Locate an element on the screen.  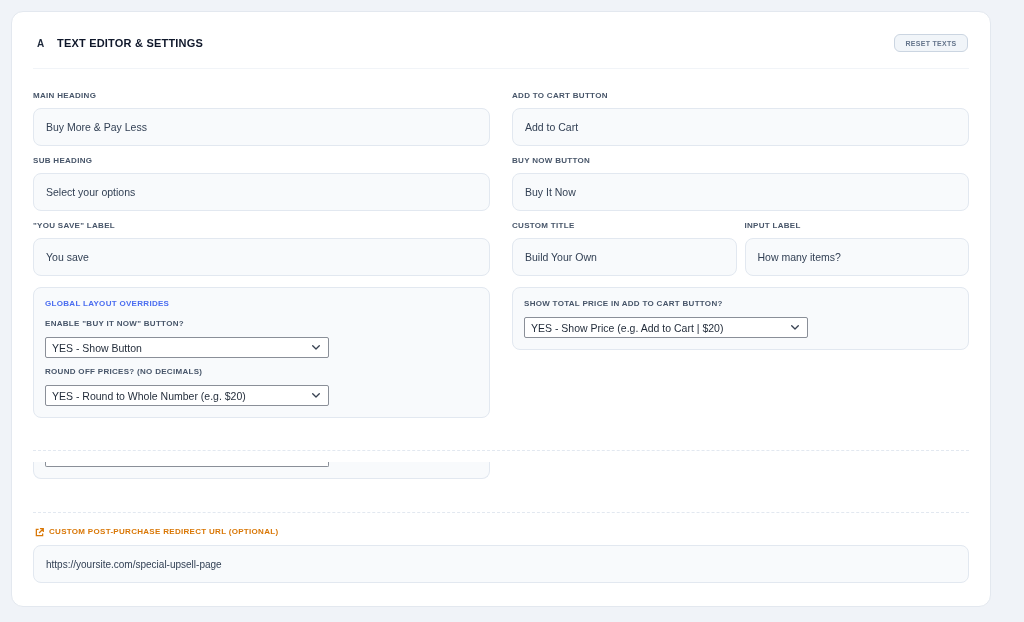
dropdown: YES - Round to Whole Number (e.g. $20) is located at coordinates (187, 395).